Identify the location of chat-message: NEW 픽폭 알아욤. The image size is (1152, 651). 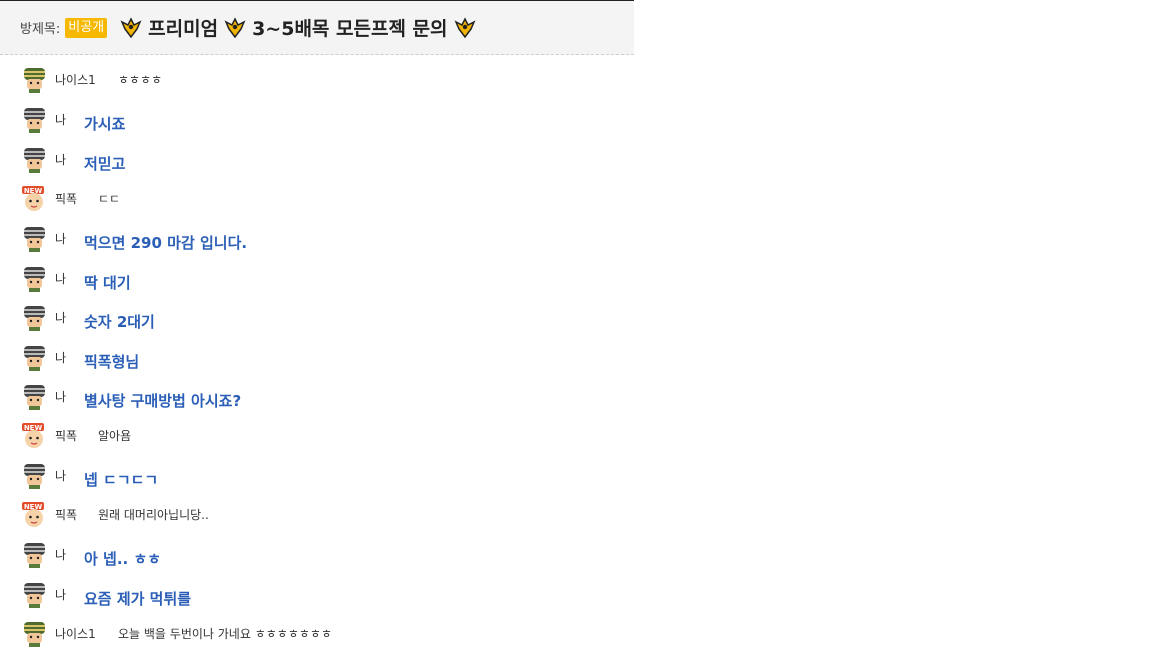
(325, 437).